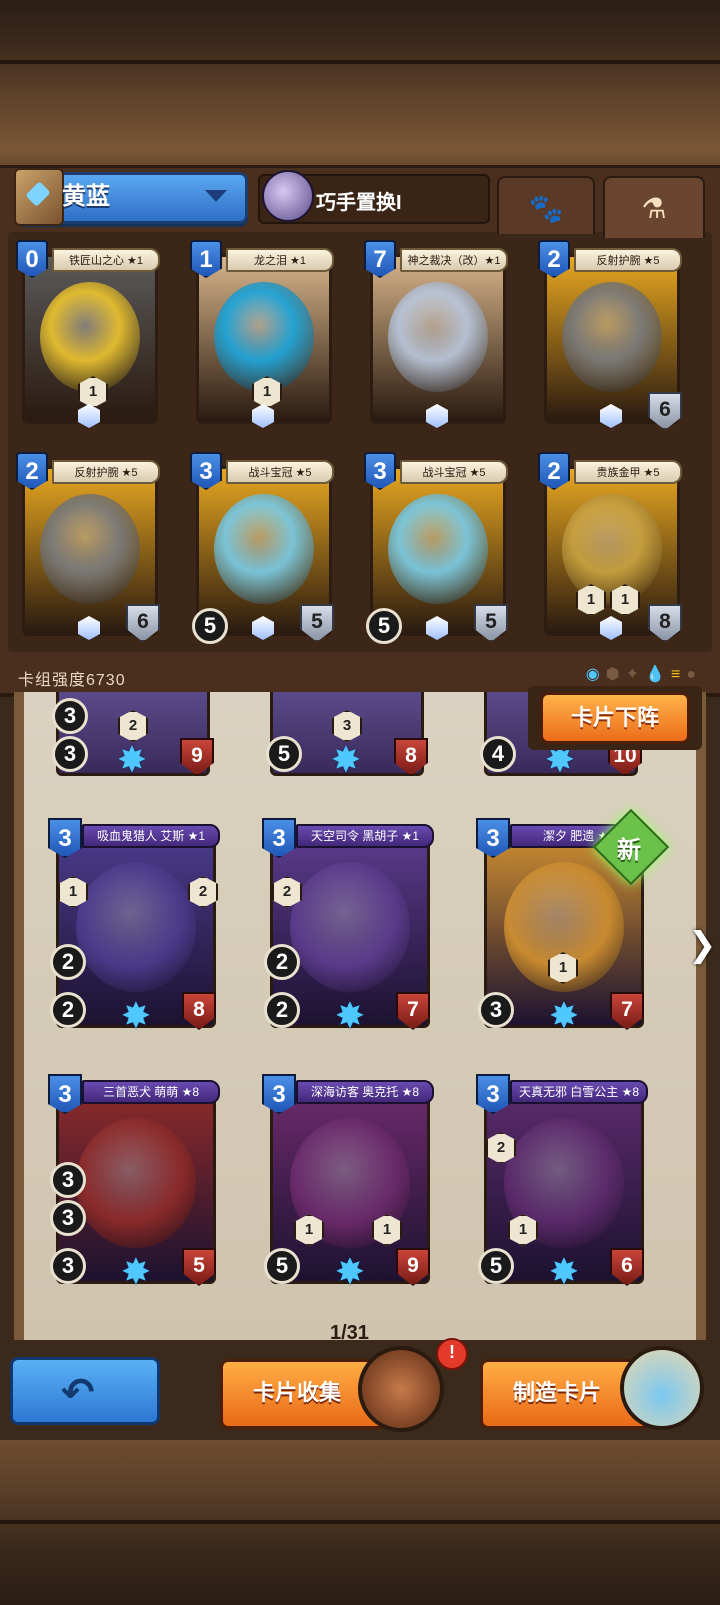  Describe the element at coordinates (360, 1522) in the screenshot. I see `wood-frame-bottom` at that location.